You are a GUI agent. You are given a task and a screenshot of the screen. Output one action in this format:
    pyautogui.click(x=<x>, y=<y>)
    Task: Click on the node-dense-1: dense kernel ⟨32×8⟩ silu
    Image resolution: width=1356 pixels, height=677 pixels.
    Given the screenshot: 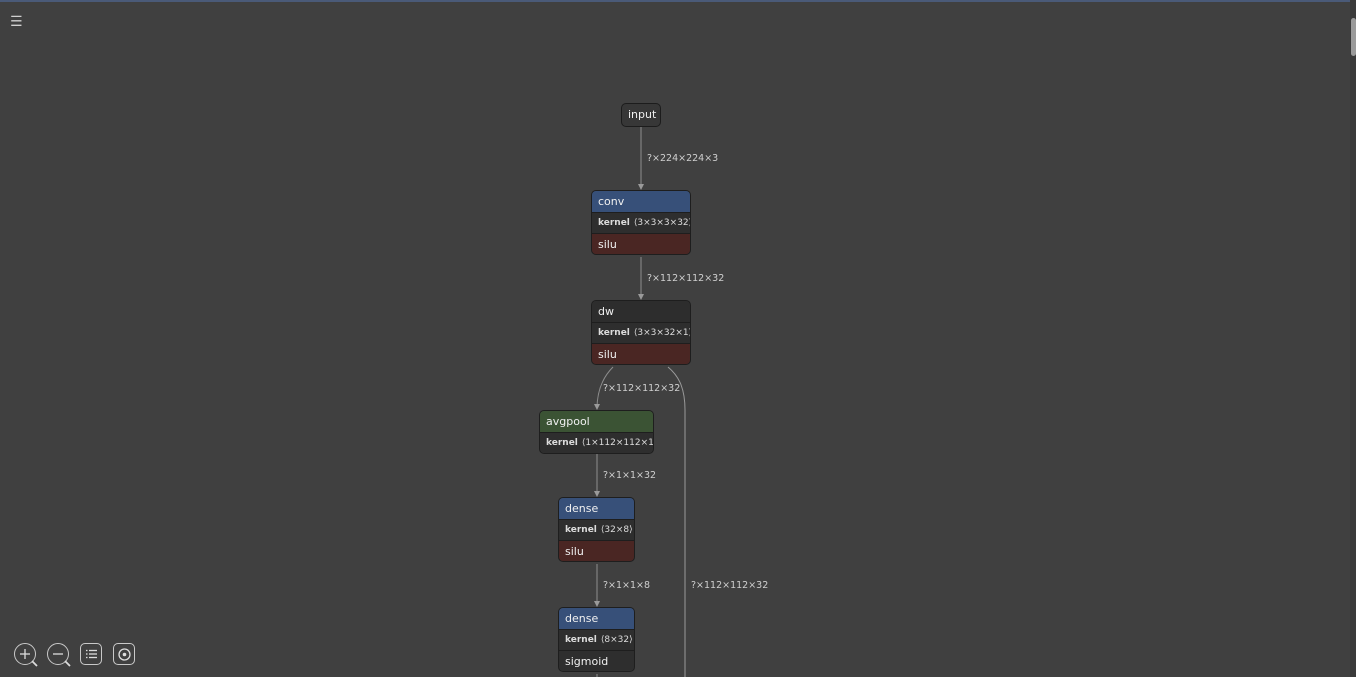 What is the action you would take?
    pyautogui.click(x=596, y=529)
    